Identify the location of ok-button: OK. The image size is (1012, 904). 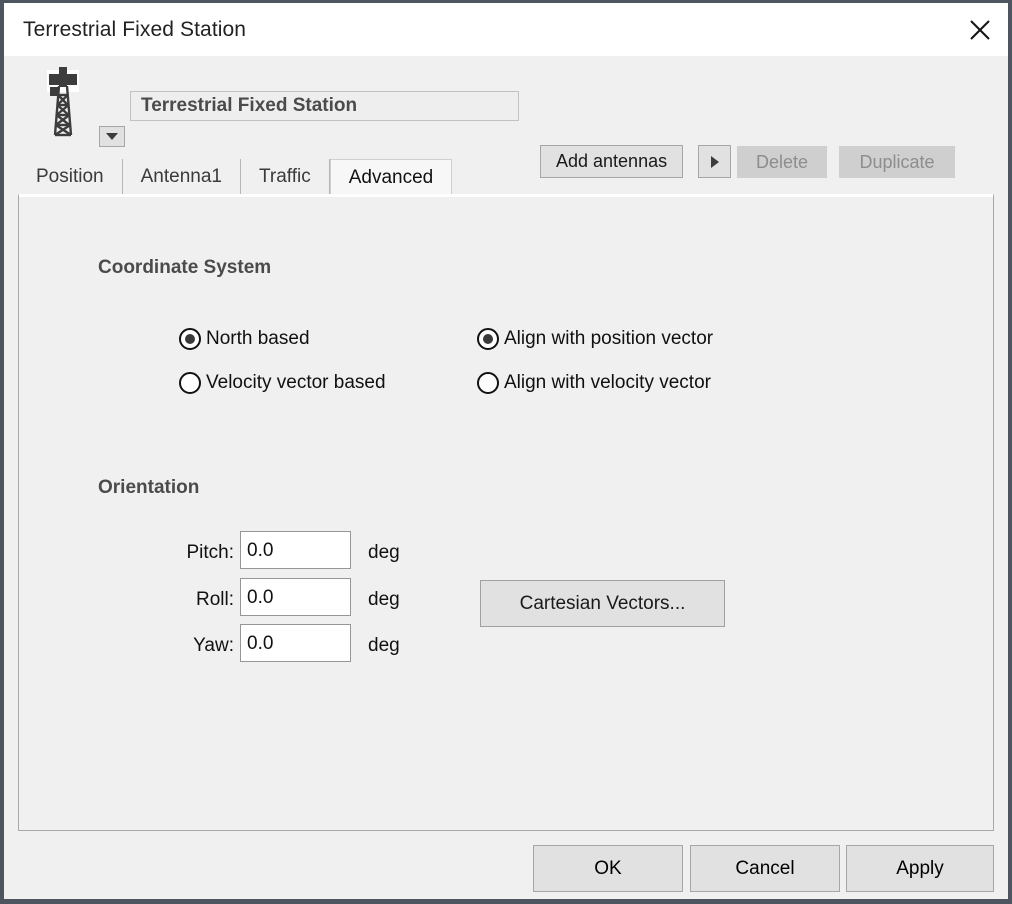
(608, 868).